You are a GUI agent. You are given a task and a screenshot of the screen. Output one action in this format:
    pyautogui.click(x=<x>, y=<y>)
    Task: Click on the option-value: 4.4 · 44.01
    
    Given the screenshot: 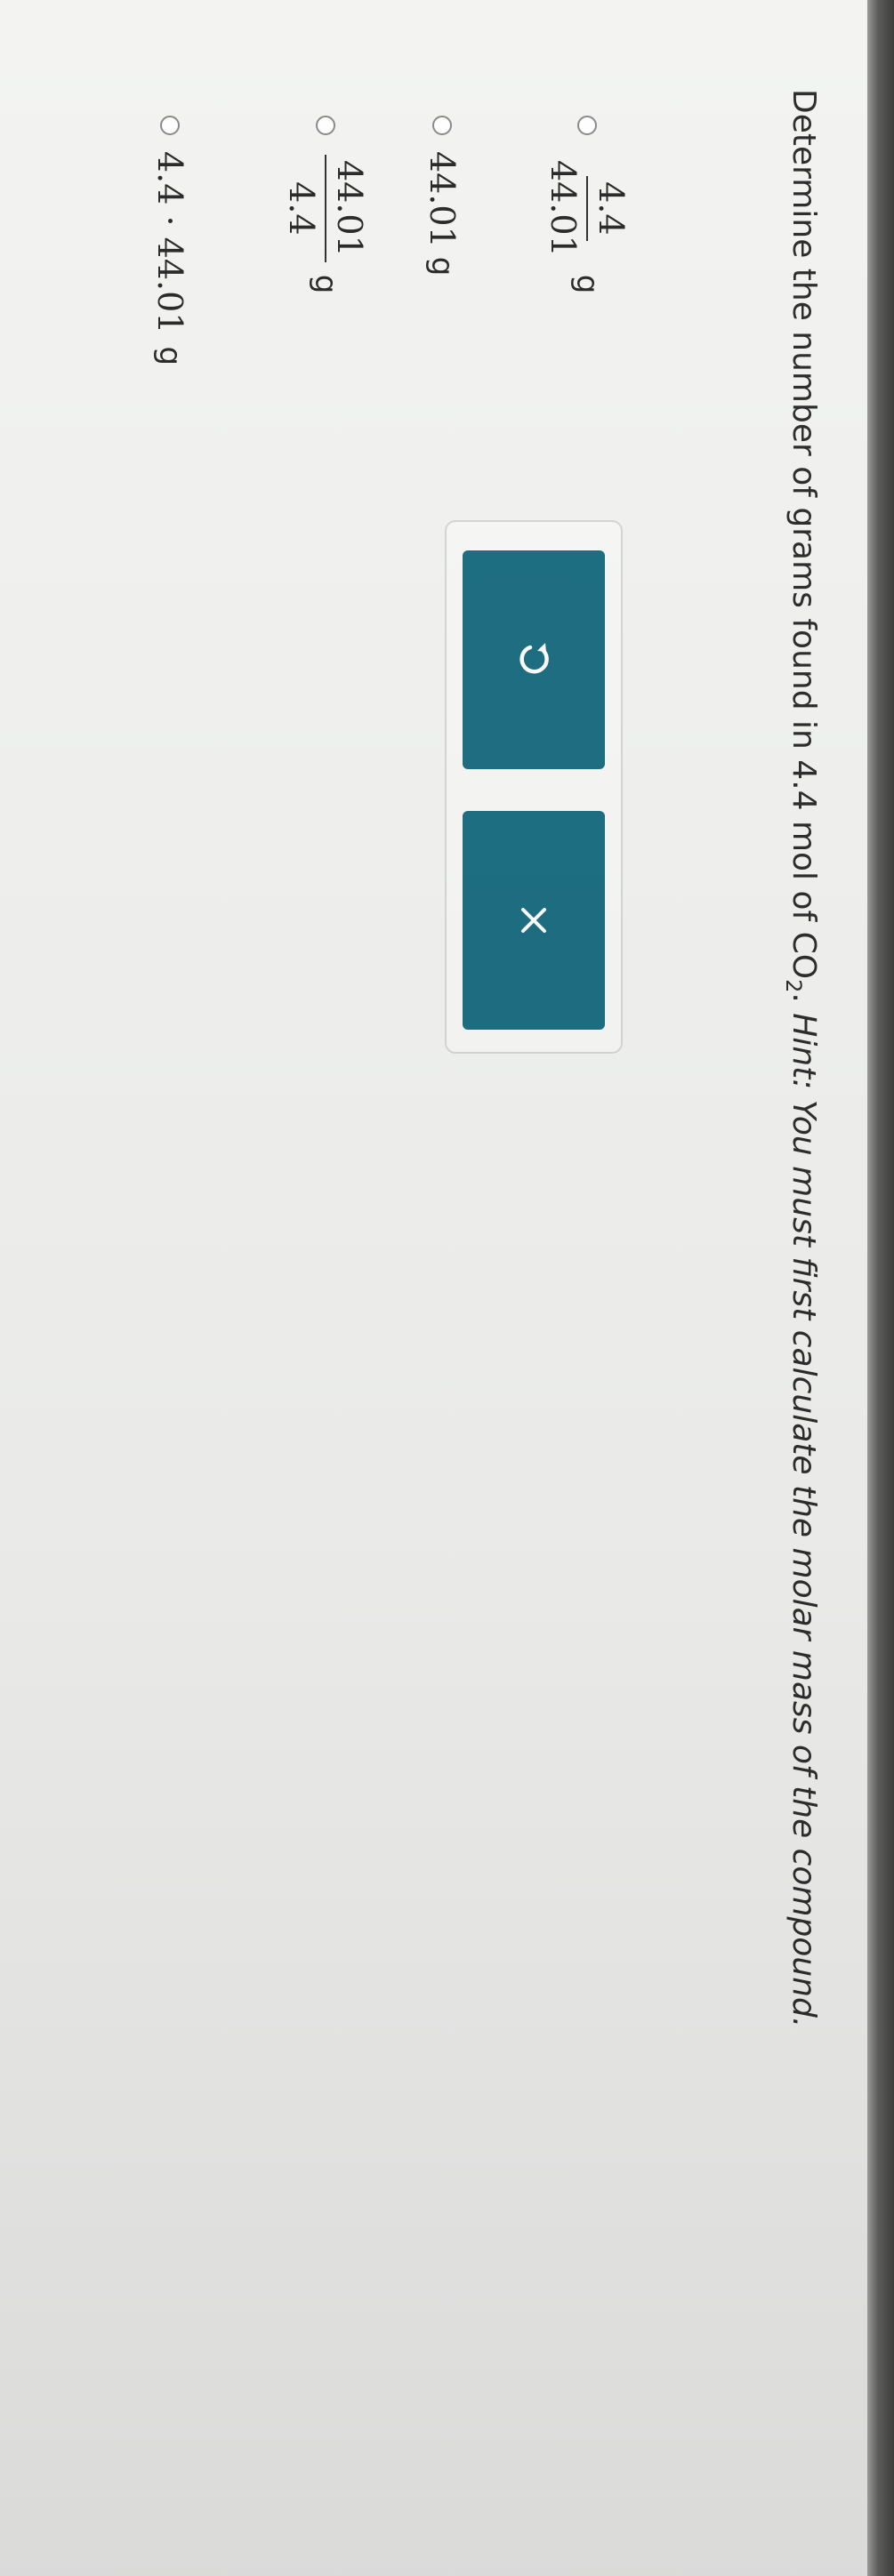 What is the action you would take?
    pyautogui.click(x=169, y=242)
    